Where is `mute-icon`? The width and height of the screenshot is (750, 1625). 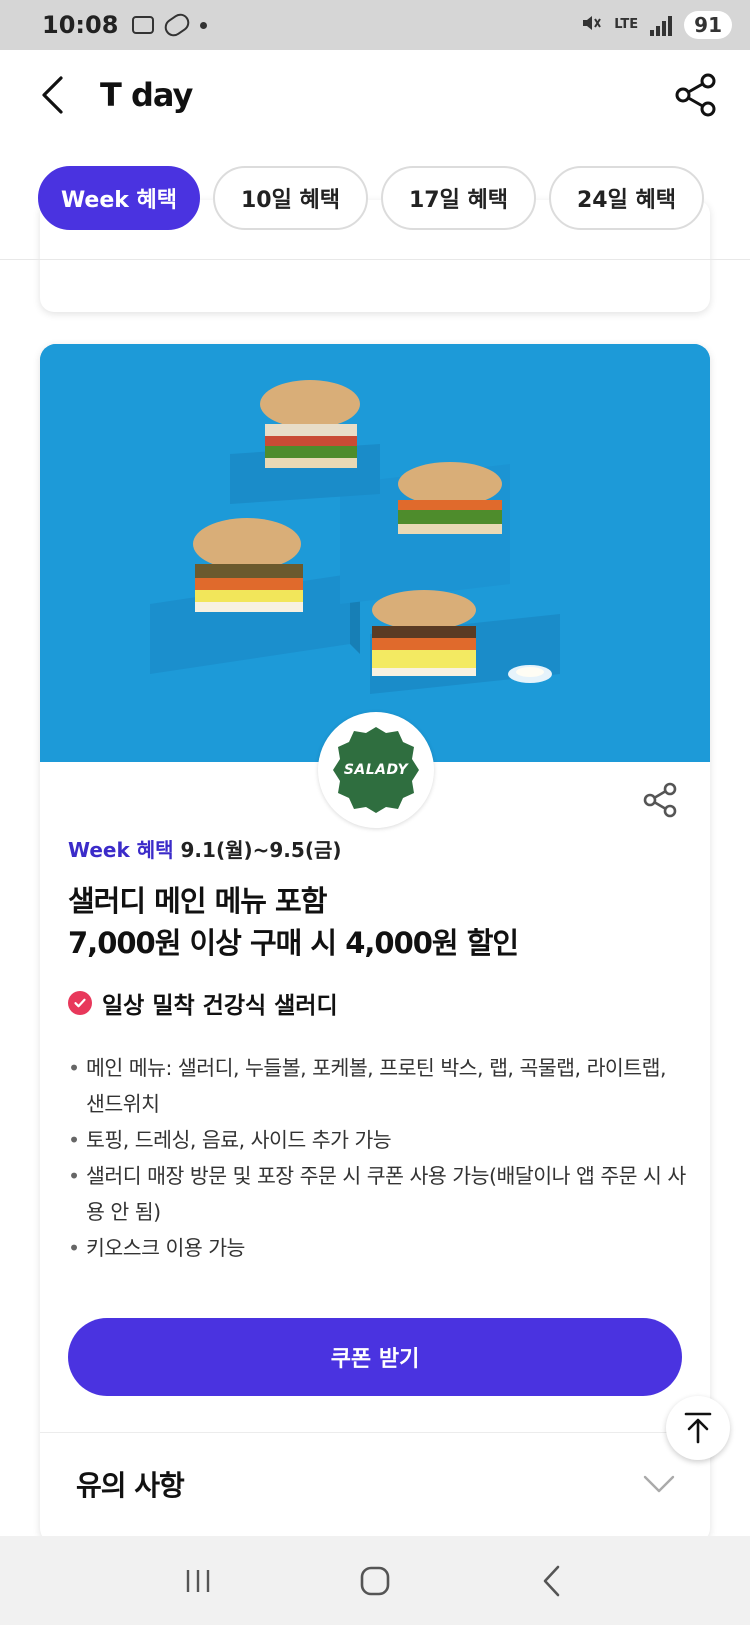 mute-icon is located at coordinates (591, 25).